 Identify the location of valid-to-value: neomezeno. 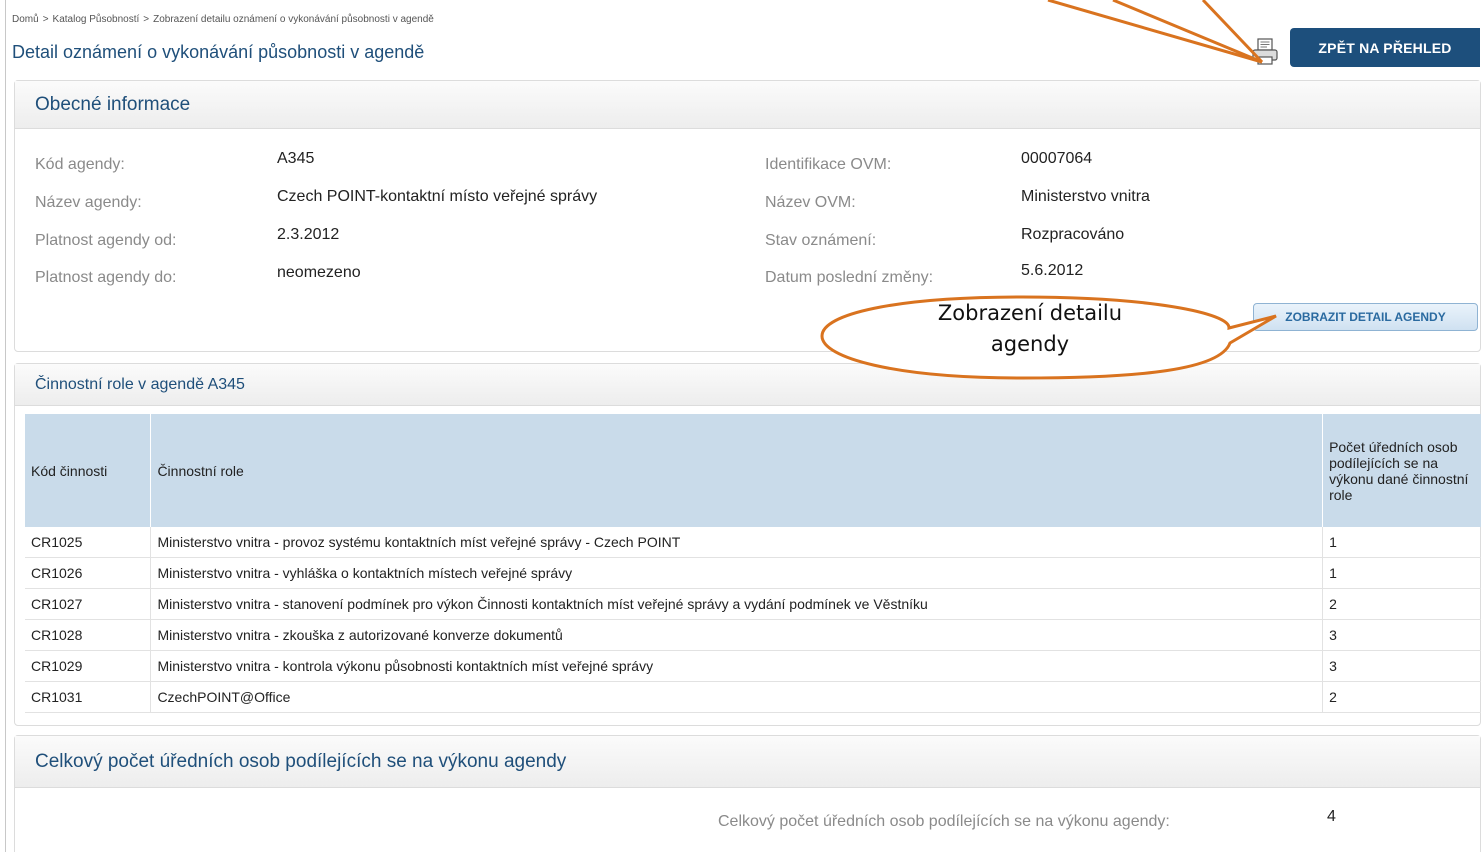
(319, 272).